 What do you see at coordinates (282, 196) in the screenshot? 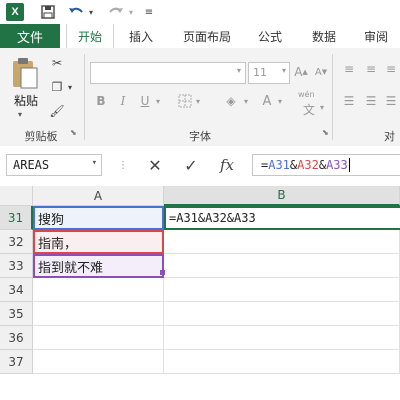
I see `column-header-b: B` at bounding box center [282, 196].